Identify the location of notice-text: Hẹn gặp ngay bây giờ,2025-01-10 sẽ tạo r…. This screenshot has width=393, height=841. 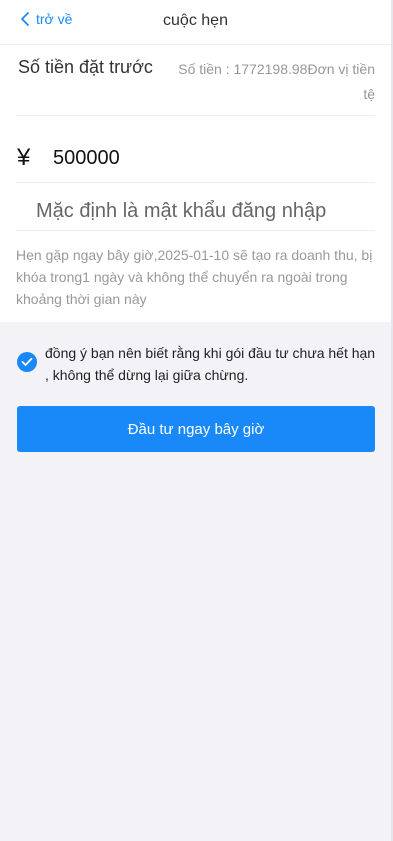
(194, 277).